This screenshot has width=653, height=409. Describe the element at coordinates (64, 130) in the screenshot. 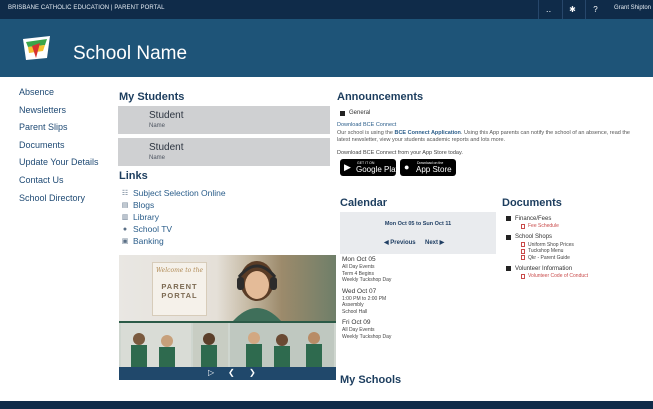

I see `sidebar-item-parent-slips: Parent Slips` at that location.